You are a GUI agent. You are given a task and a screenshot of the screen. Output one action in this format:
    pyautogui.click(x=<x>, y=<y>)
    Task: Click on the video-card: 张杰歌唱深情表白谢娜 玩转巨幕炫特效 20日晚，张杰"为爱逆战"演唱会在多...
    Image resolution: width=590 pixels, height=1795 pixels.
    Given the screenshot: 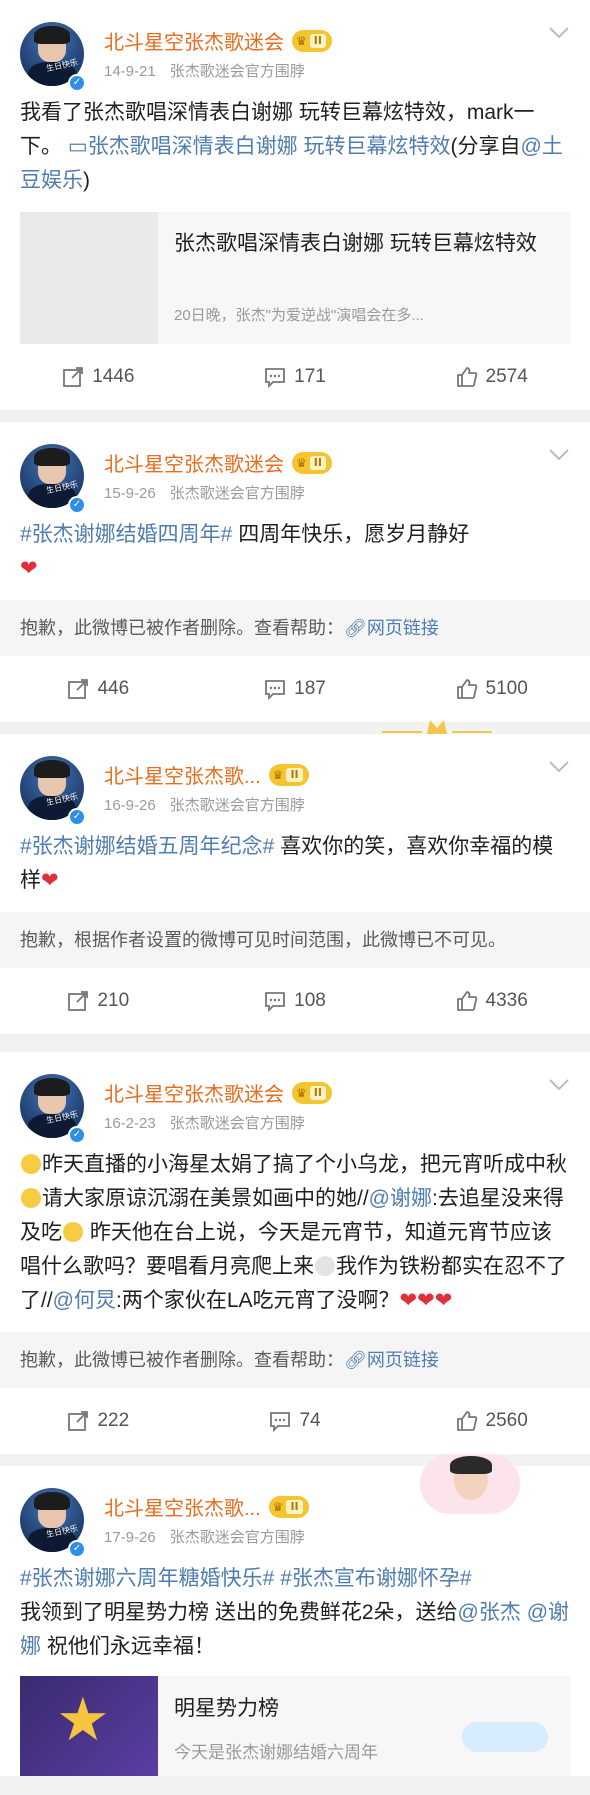 What is the action you would take?
    pyautogui.click(x=295, y=278)
    